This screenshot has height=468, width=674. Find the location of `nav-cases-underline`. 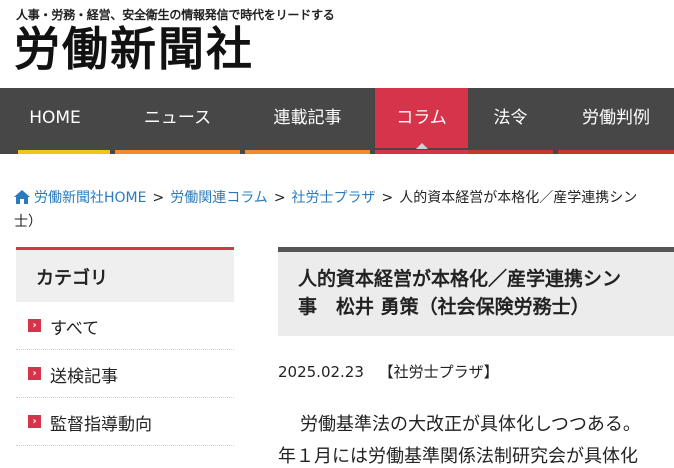

nav-cases-underline is located at coordinates (616, 152).